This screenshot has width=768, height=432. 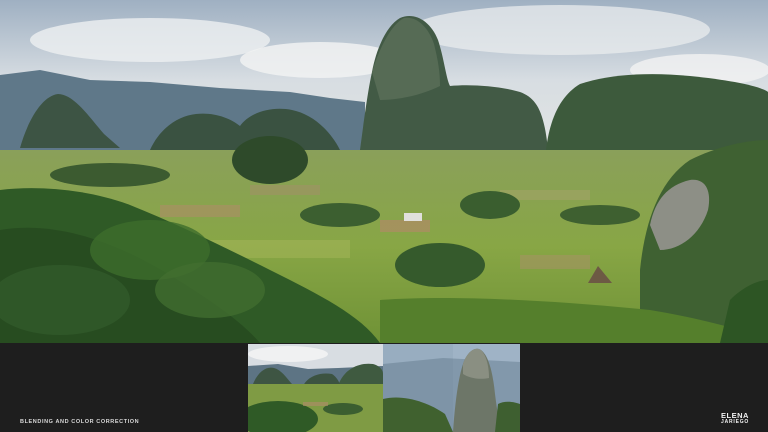 I want to click on logo-line-2: JARIEGO, so click(x=735, y=422).